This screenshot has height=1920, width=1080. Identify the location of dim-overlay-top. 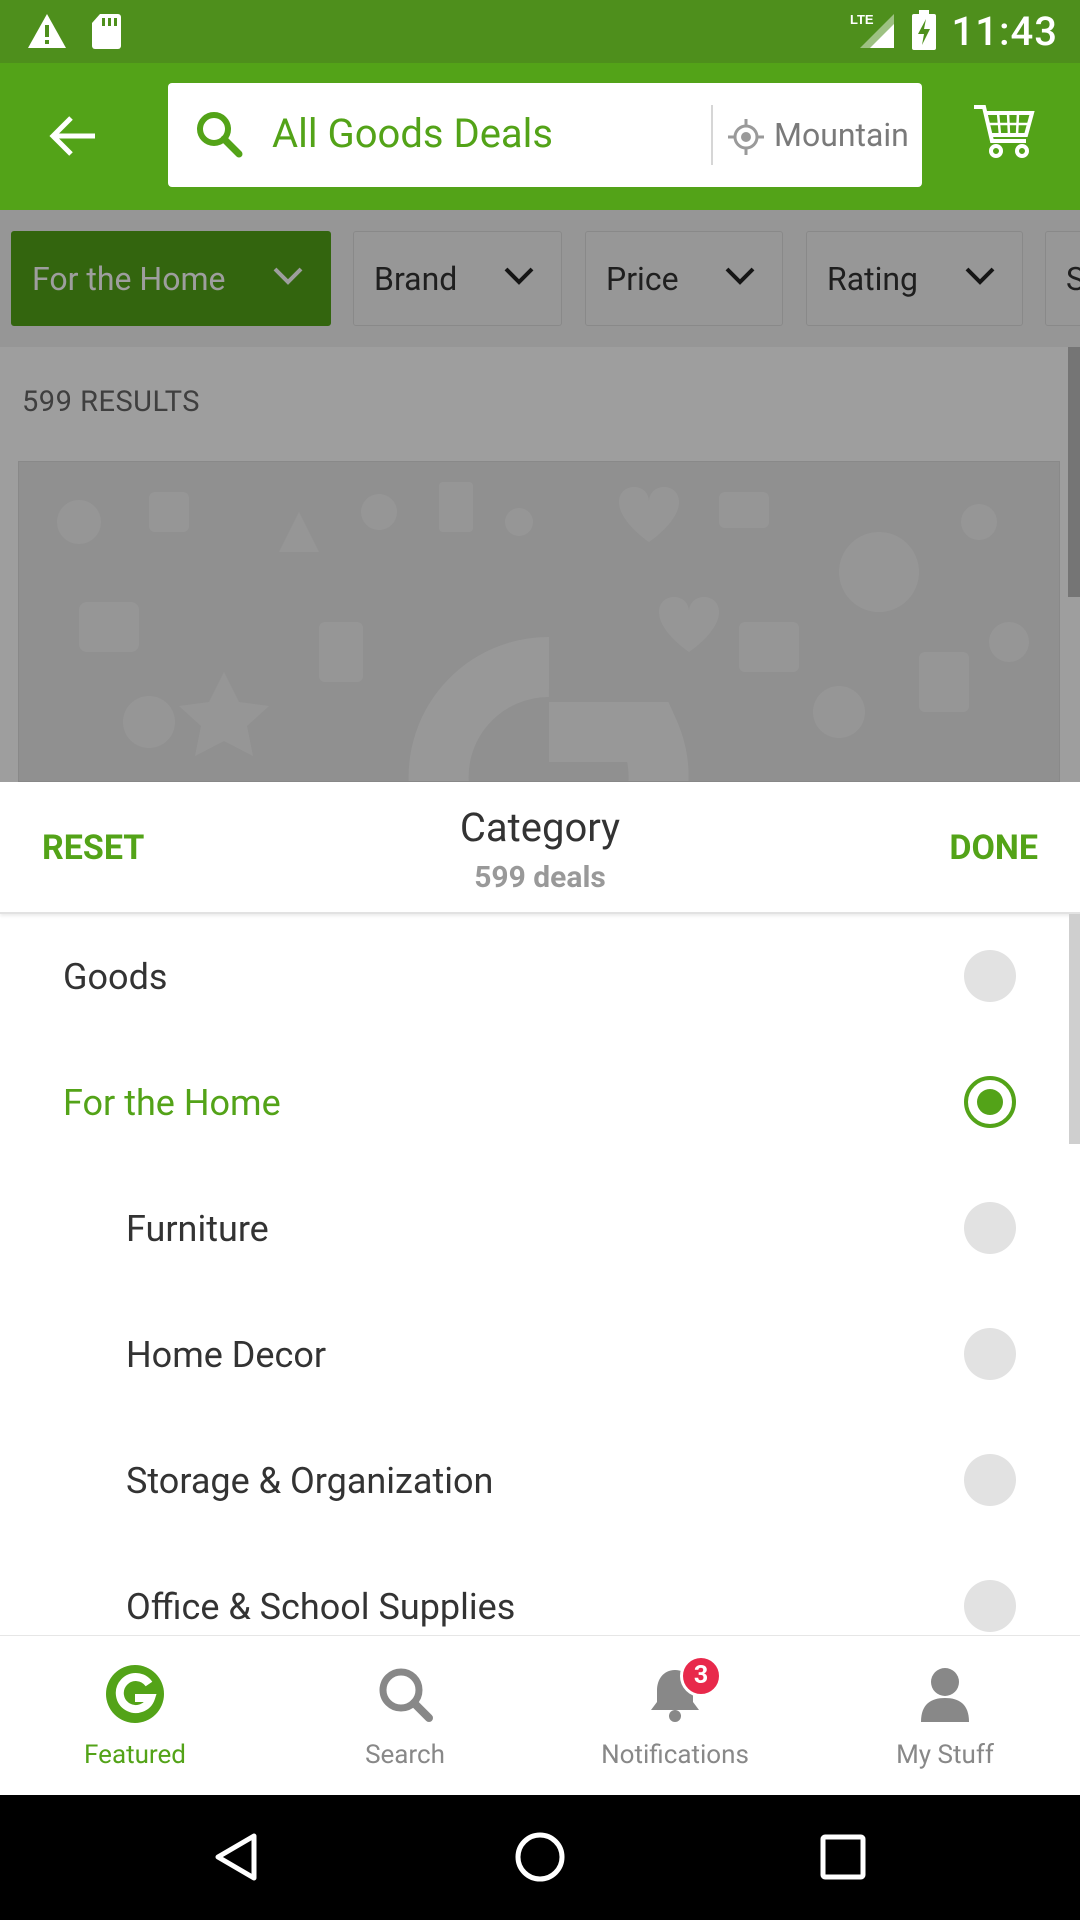
(540, 278).